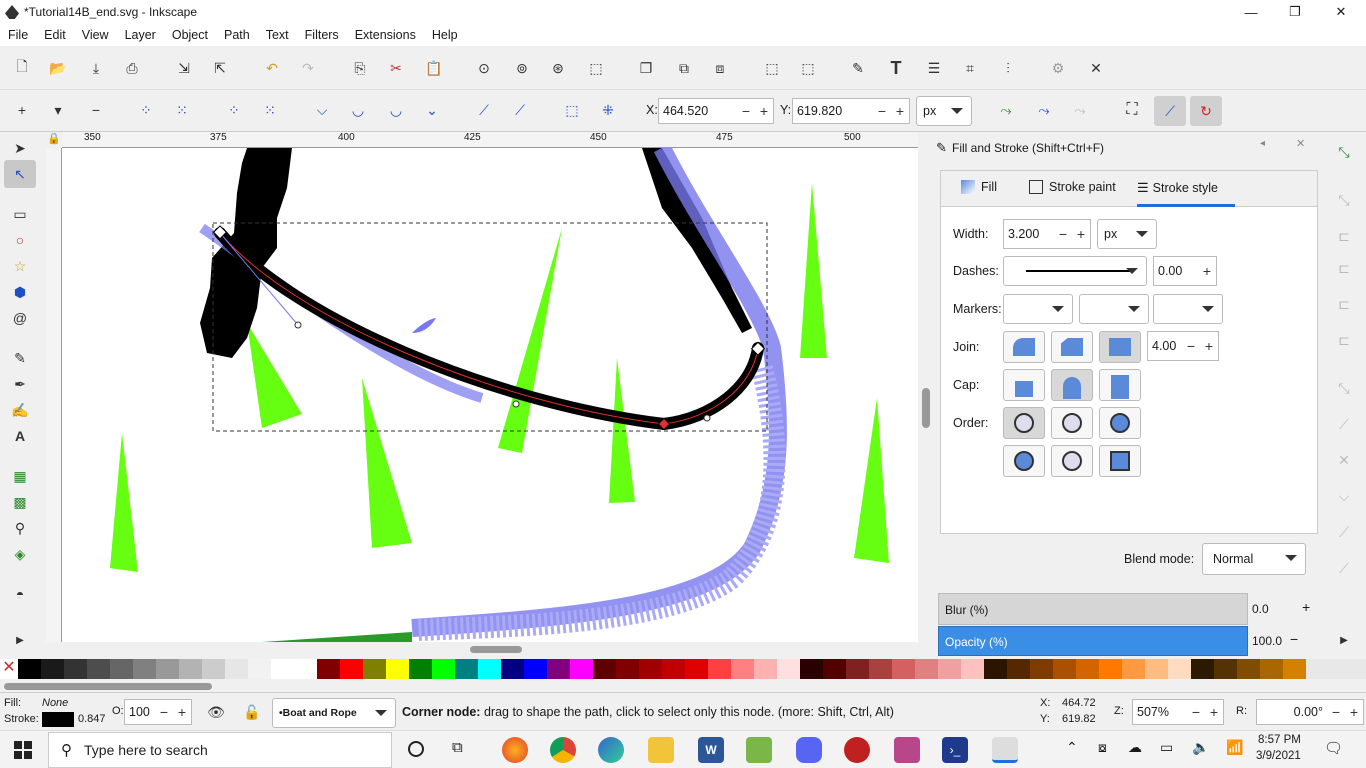  I want to click on text-font-icon: T, so click(896, 68).